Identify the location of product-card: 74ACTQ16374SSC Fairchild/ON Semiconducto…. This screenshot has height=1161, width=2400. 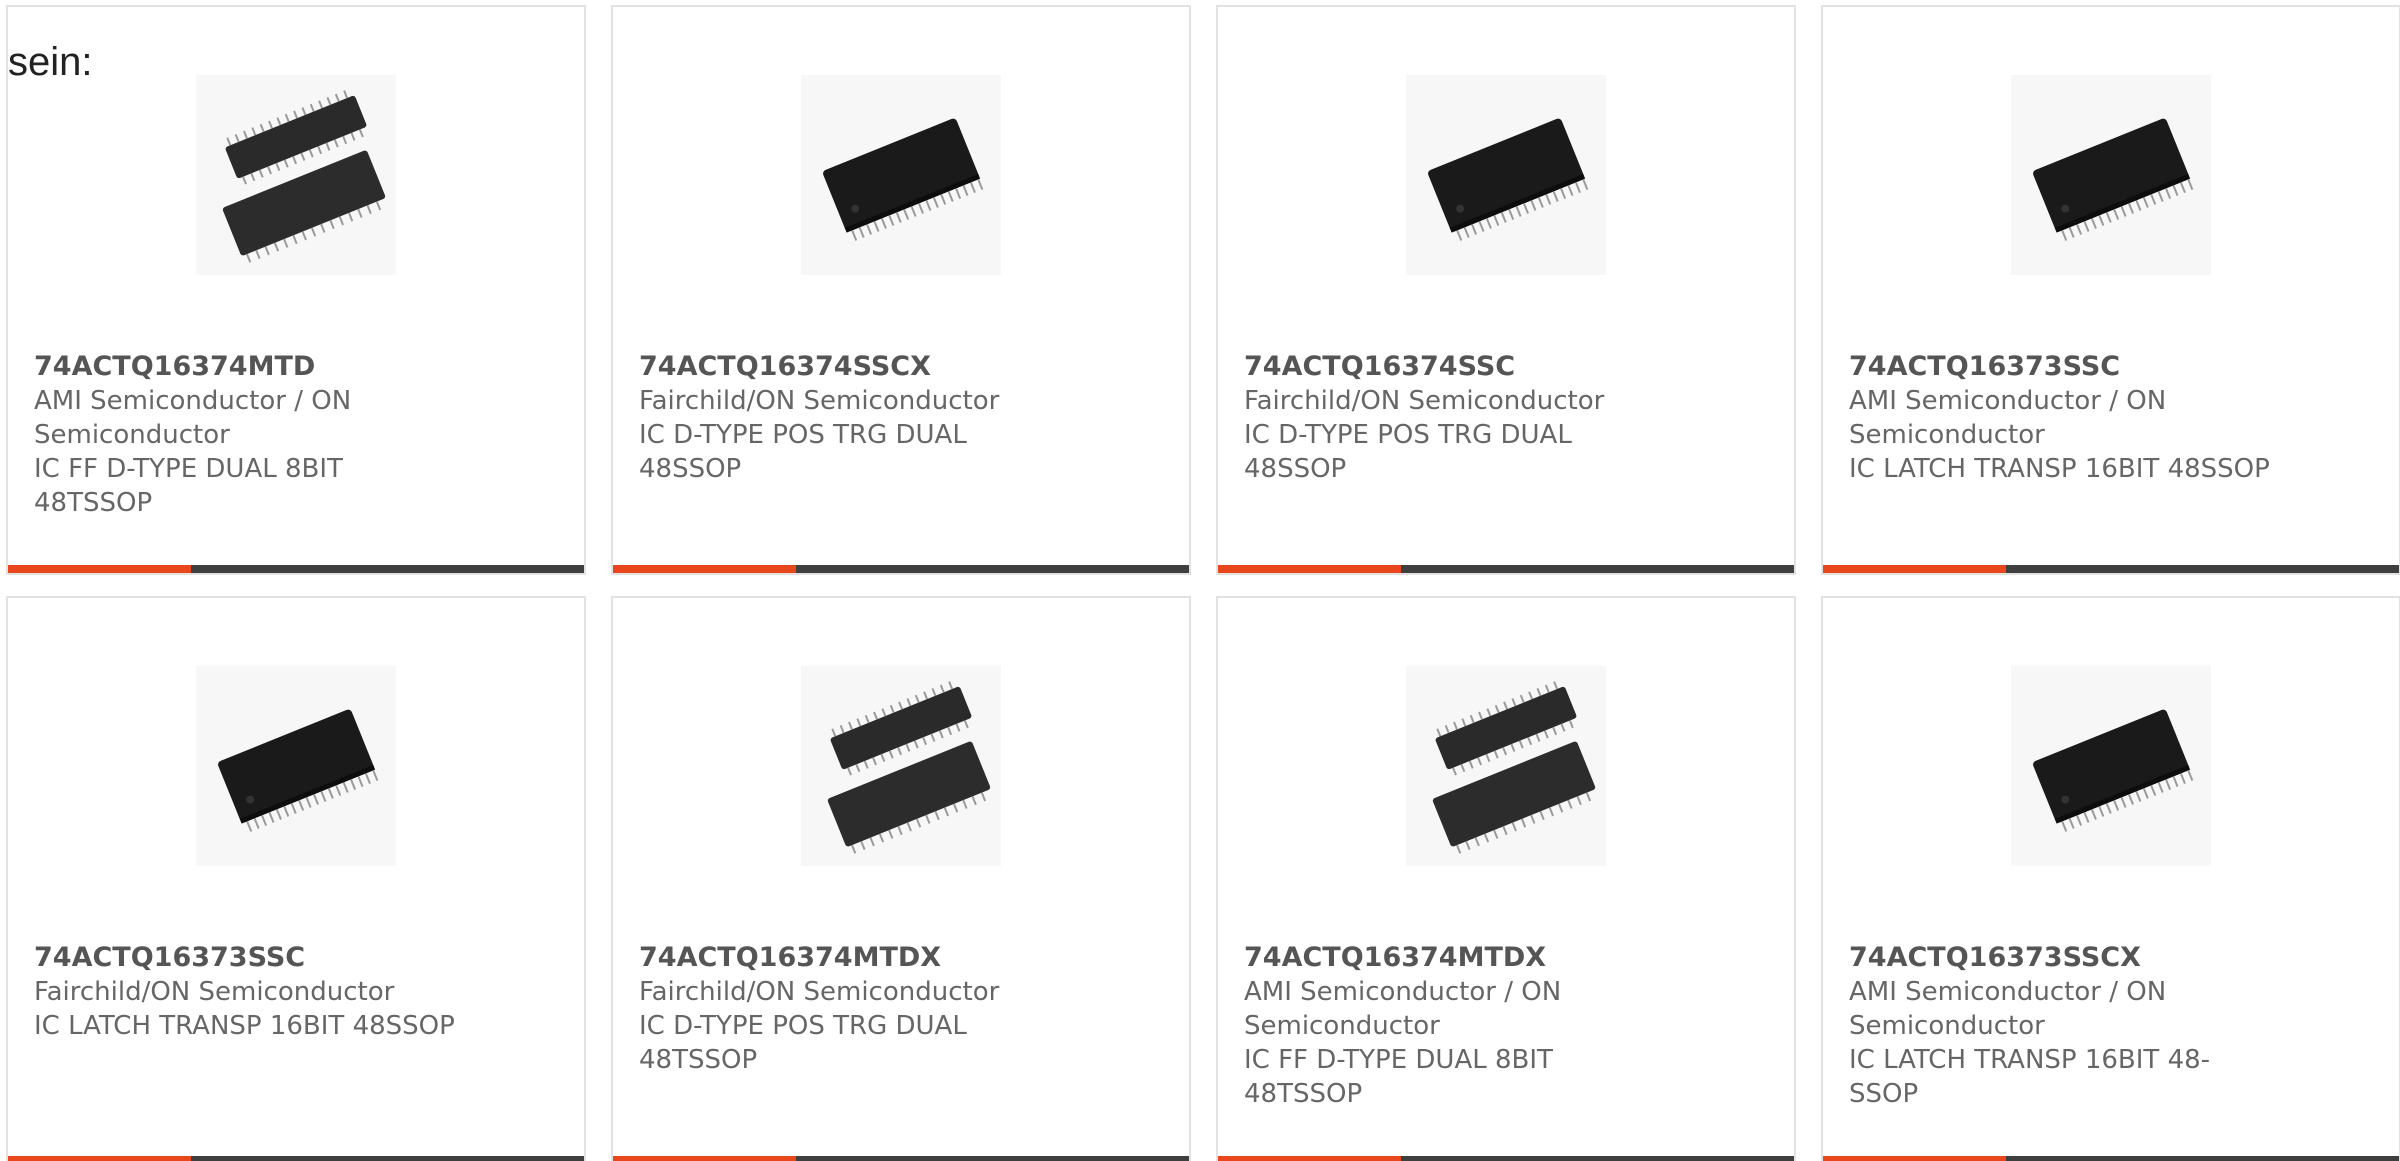
(1506, 290).